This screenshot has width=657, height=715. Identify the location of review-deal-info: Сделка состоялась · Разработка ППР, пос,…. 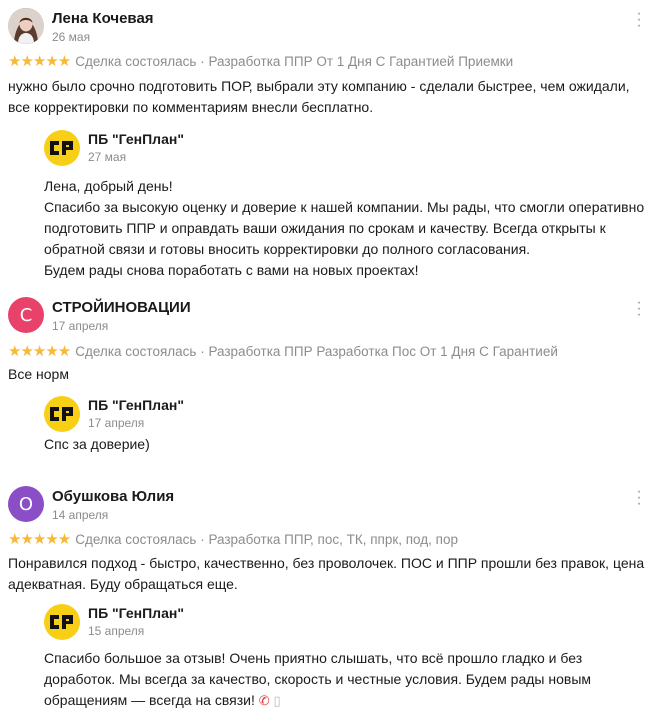
(266, 539).